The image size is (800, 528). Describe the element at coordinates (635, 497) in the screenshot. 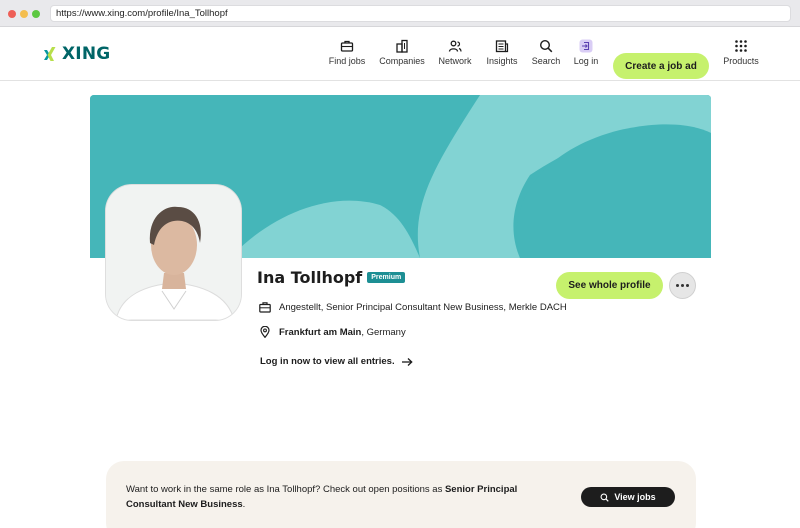

I see `view-jobs-label: View jobs` at that location.